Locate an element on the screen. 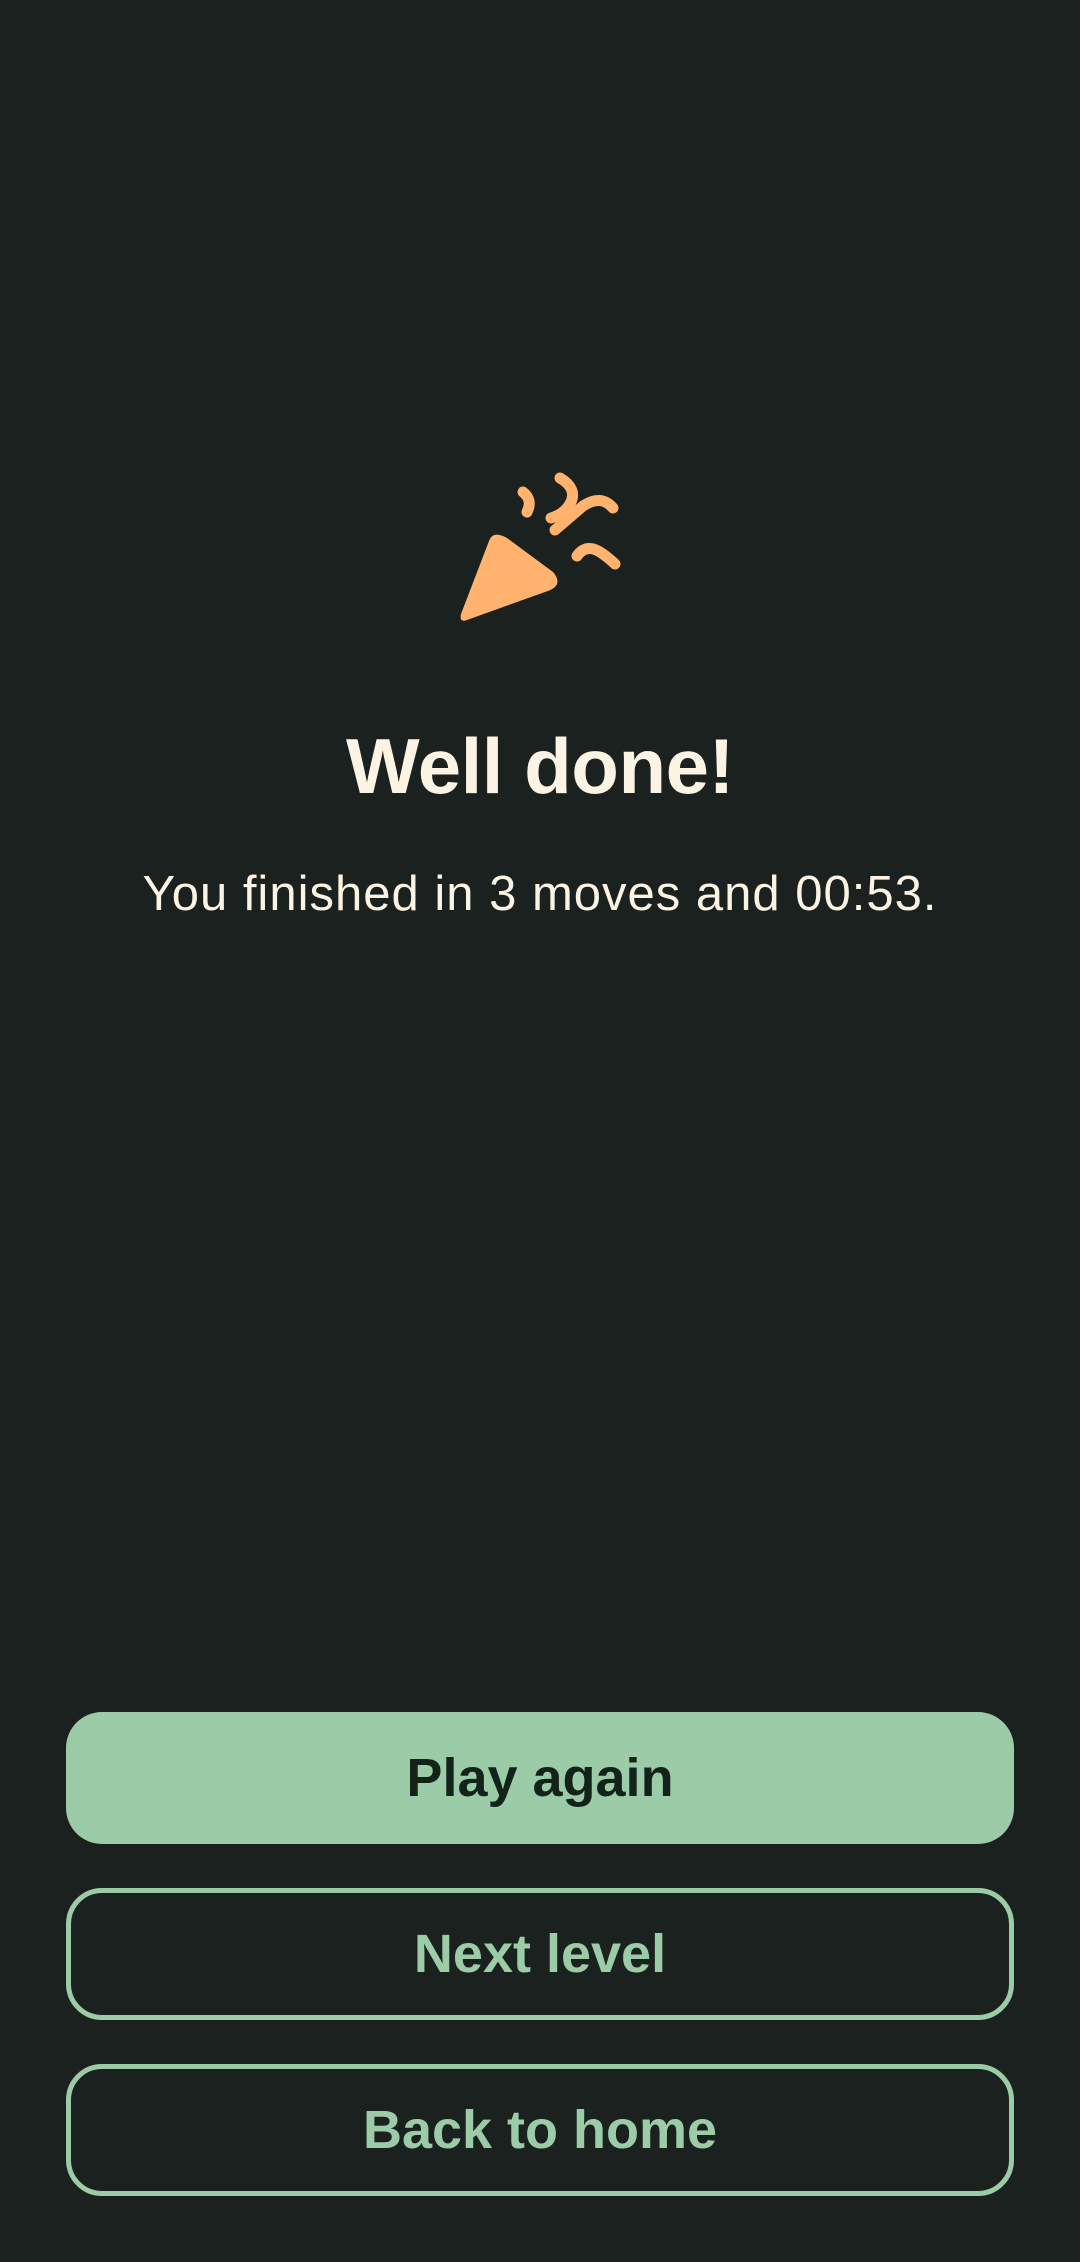 Image resolution: width=1080 pixels, height=2262 pixels. back-to-home-button: Back to home is located at coordinates (540, 2130).